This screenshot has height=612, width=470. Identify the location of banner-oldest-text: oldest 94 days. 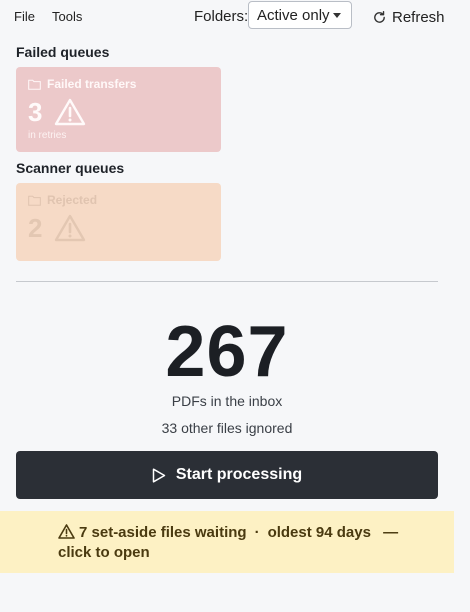
(319, 532).